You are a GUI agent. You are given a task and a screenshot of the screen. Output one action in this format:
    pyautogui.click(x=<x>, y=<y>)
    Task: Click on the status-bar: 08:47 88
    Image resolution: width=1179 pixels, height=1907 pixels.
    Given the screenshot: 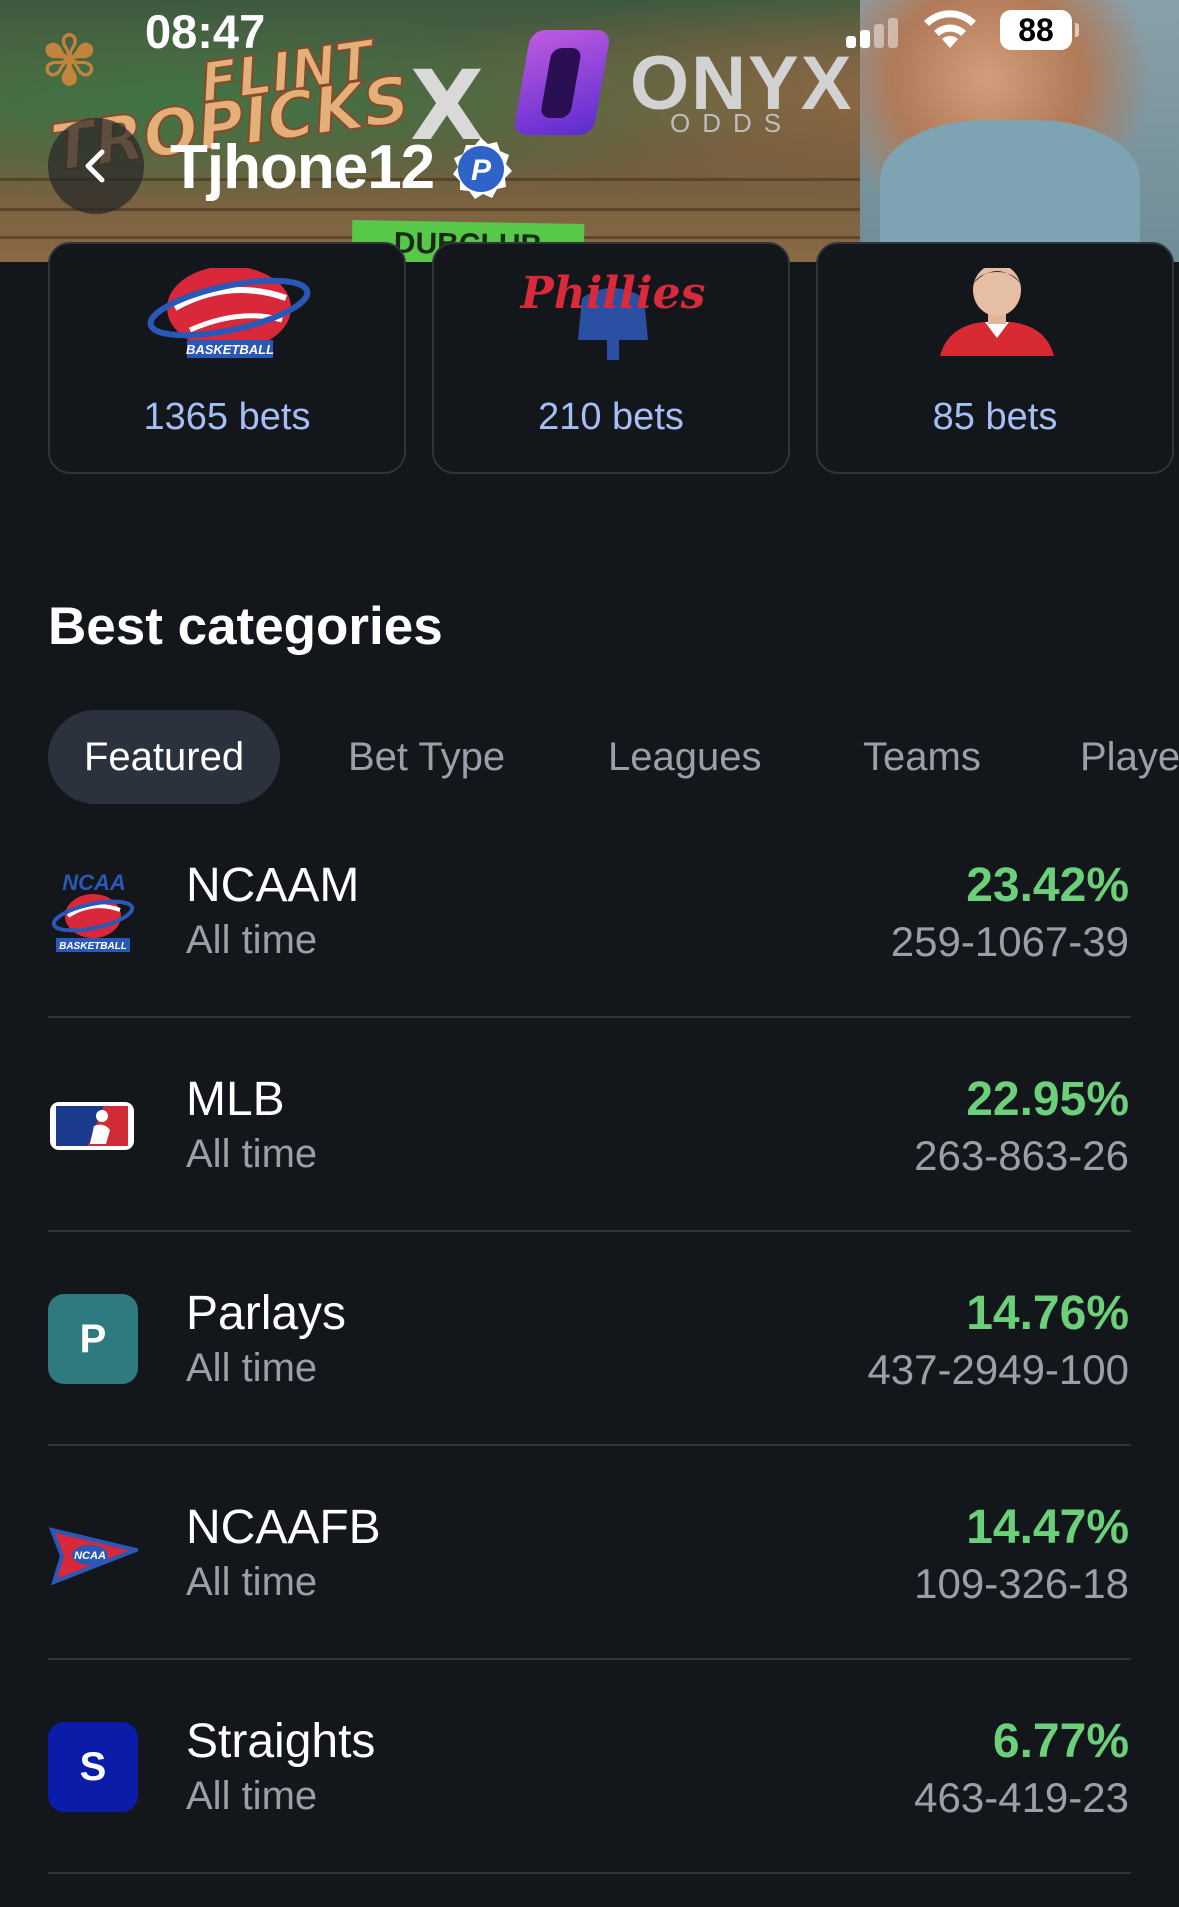 What is the action you would take?
    pyautogui.click(x=589, y=30)
    